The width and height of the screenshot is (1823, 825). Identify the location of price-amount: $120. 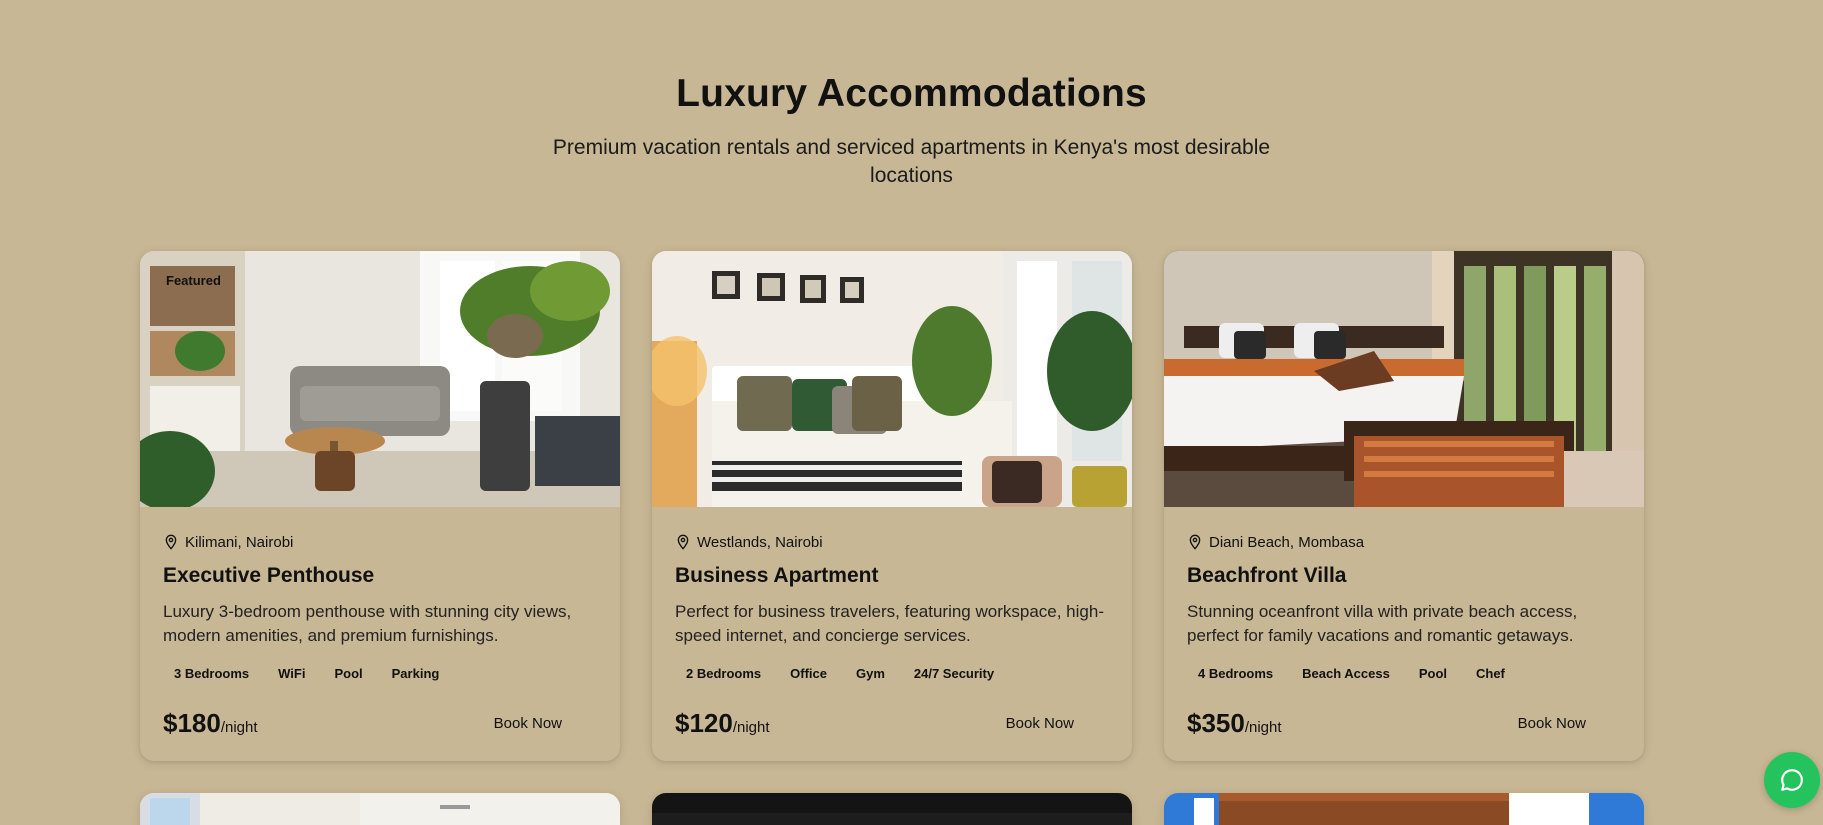
(704, 723).